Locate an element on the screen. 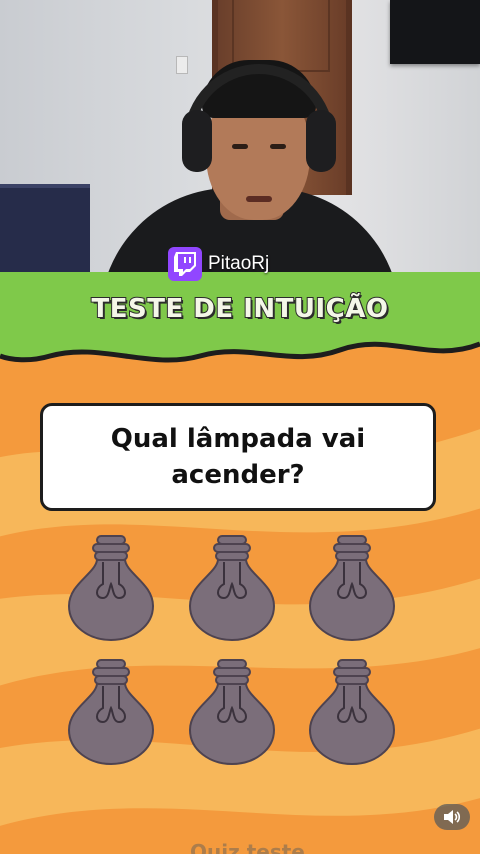  sound-button is located at coordinates (452, 817).